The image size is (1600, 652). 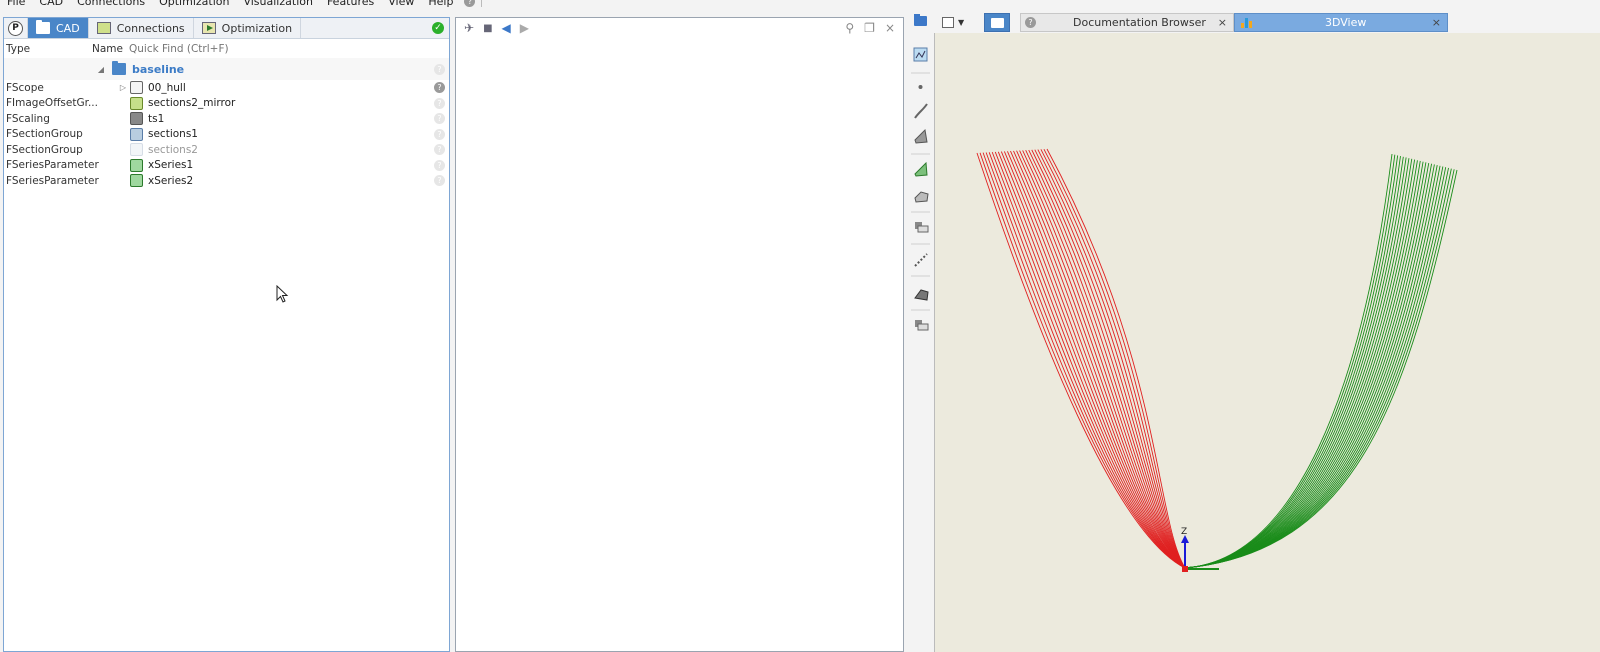 What do you see at coordinates (16, 4) in the screenshot?
I see `menu-file: File` at bounding box center [16, 4].